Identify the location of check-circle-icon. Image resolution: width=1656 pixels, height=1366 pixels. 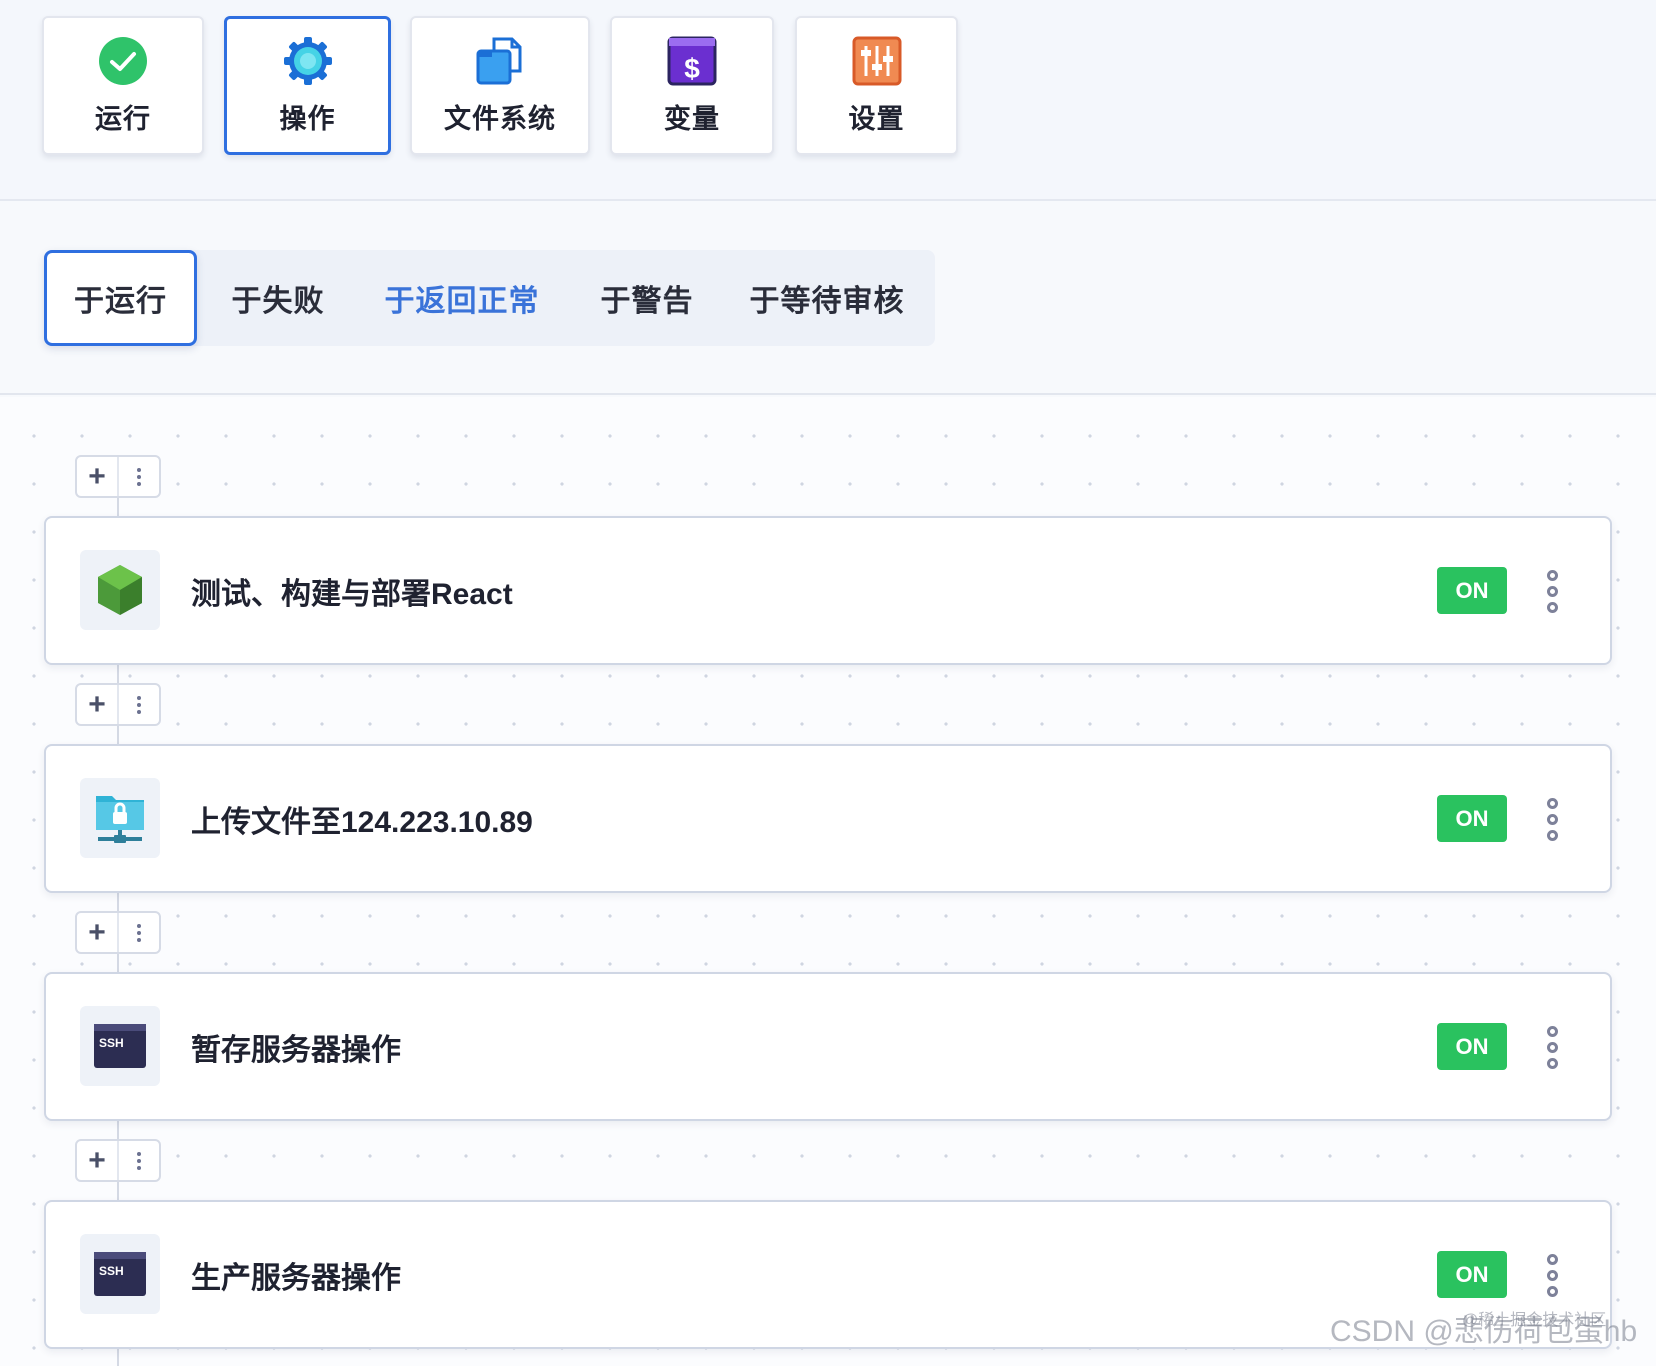
(123, 61).